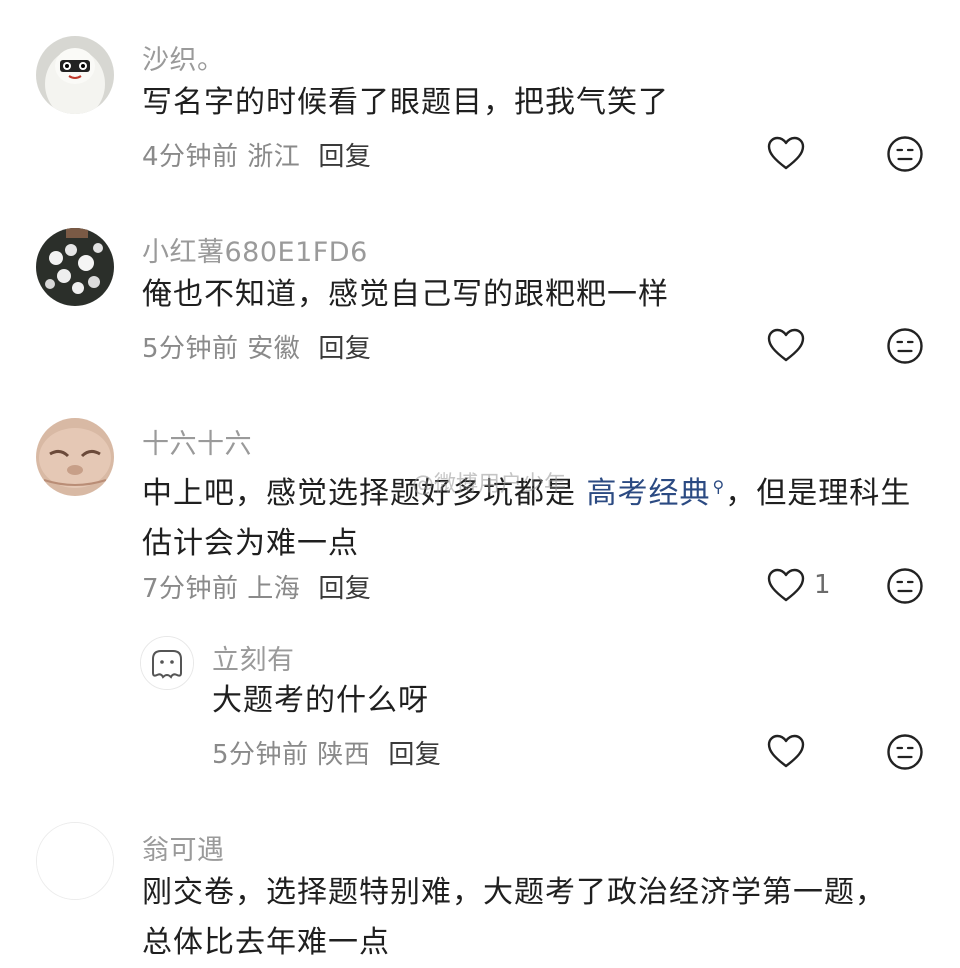 Image resolution: width=960 pixels, height=968 pixels. What do you see at coordinates (291, 755) in the screenshot?
I see `time-location: 5分钟前 陕西` at bounding box center [291, 755].